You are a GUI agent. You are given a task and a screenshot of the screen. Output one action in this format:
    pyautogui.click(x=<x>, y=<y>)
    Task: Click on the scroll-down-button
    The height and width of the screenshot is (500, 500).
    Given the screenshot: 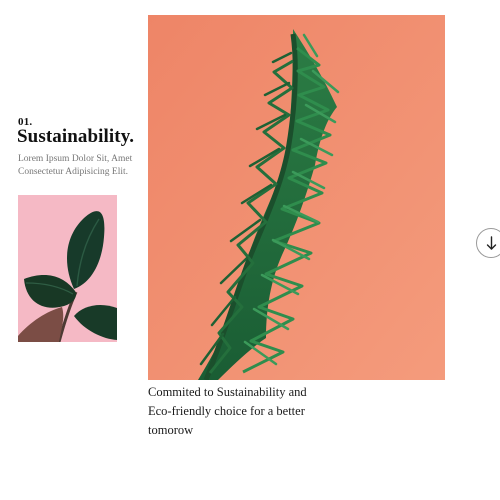 What is the action you would take?
    pyautogui.click(x=488, y=243)
    